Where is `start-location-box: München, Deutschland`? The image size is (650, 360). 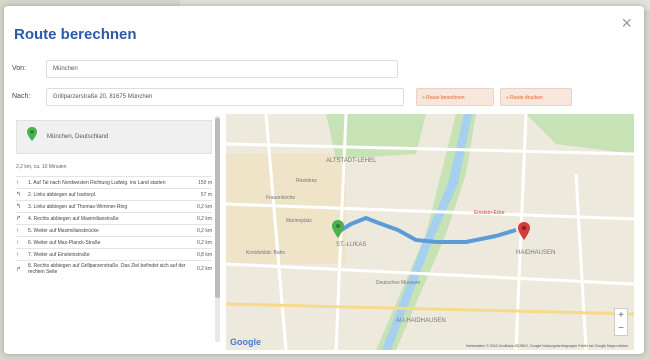
start-location-box: München, Deutschland is located at coordinates (114, 137).